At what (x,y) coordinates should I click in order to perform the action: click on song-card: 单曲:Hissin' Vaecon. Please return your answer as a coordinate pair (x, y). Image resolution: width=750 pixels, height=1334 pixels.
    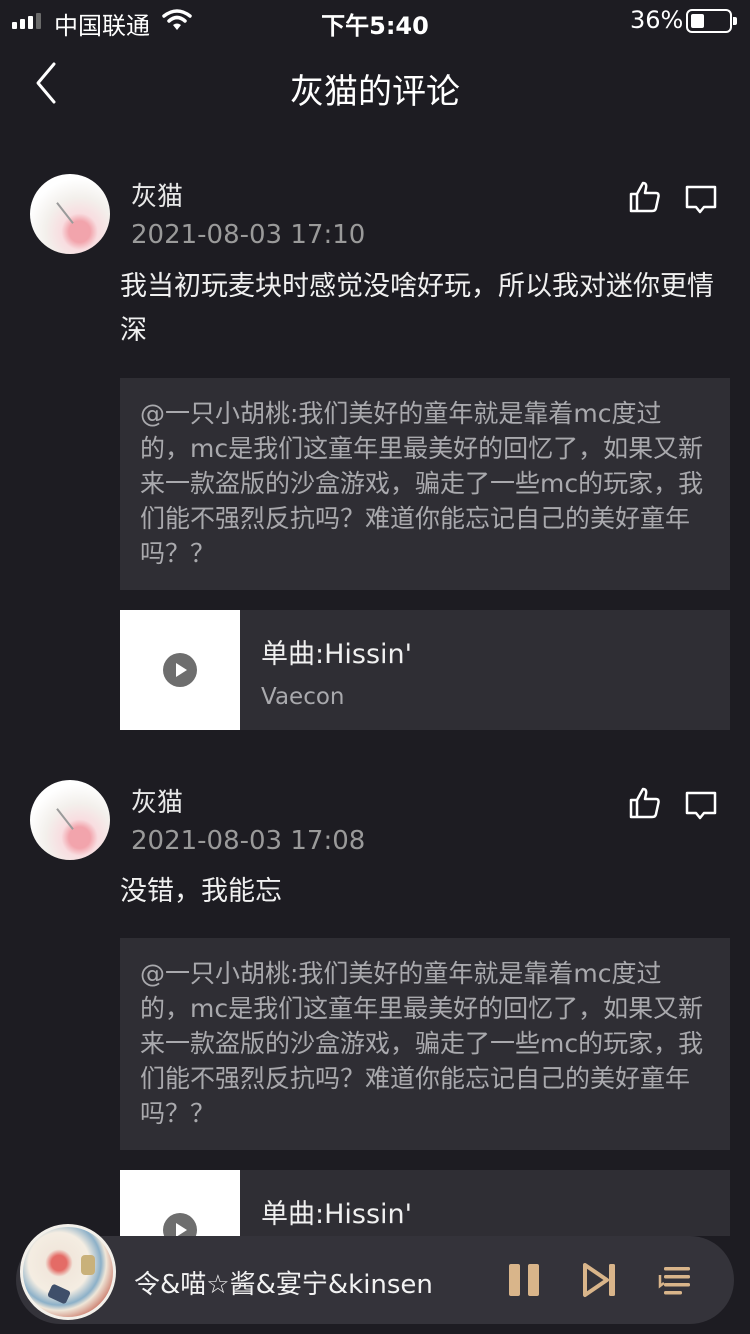
    Looking at the image, I should click on (425, 670).